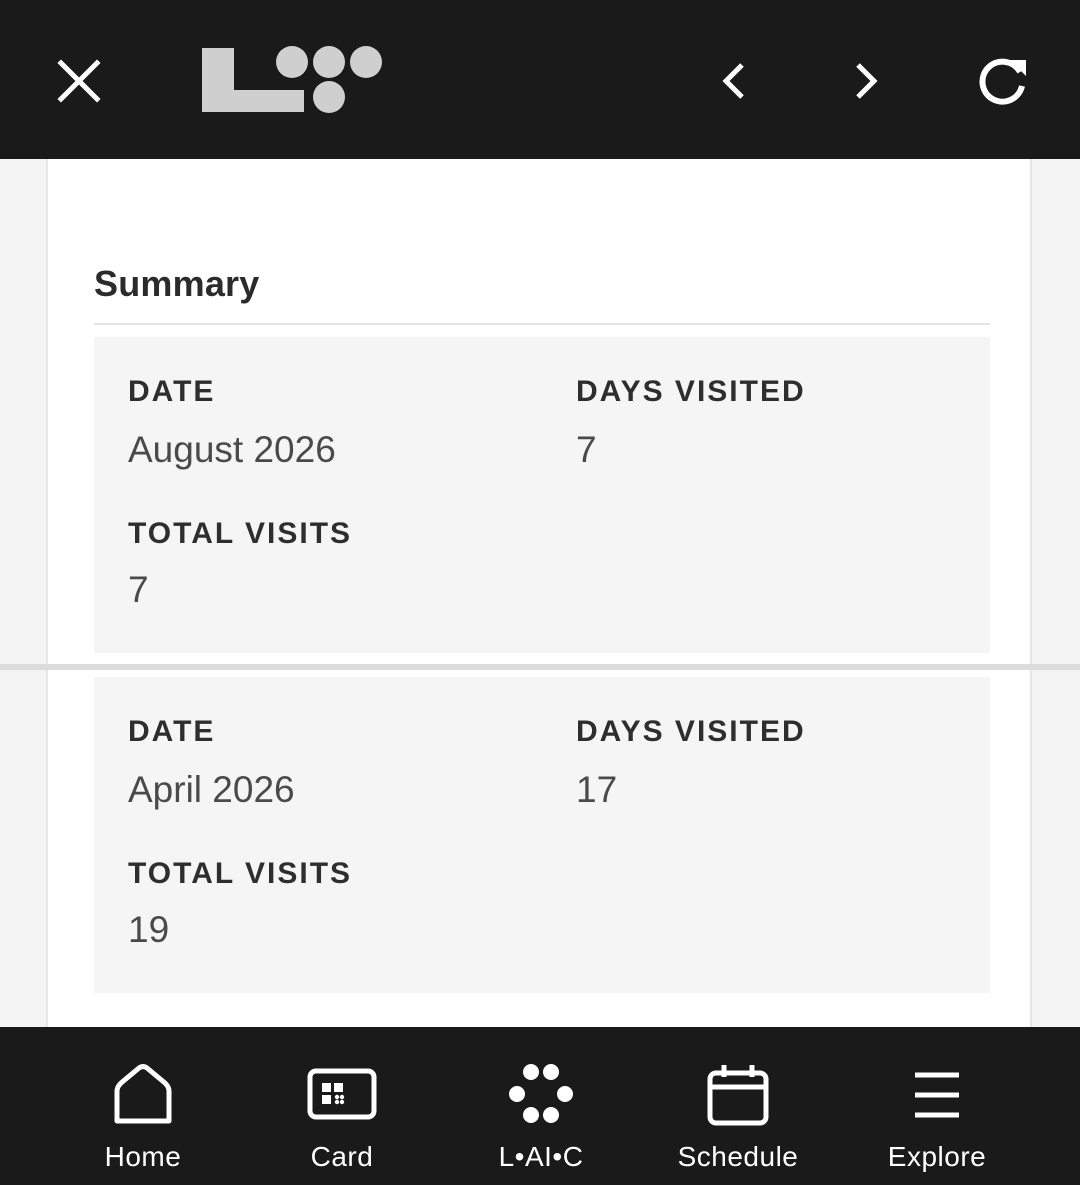  I want to click on forward-button, so click(867, 81).